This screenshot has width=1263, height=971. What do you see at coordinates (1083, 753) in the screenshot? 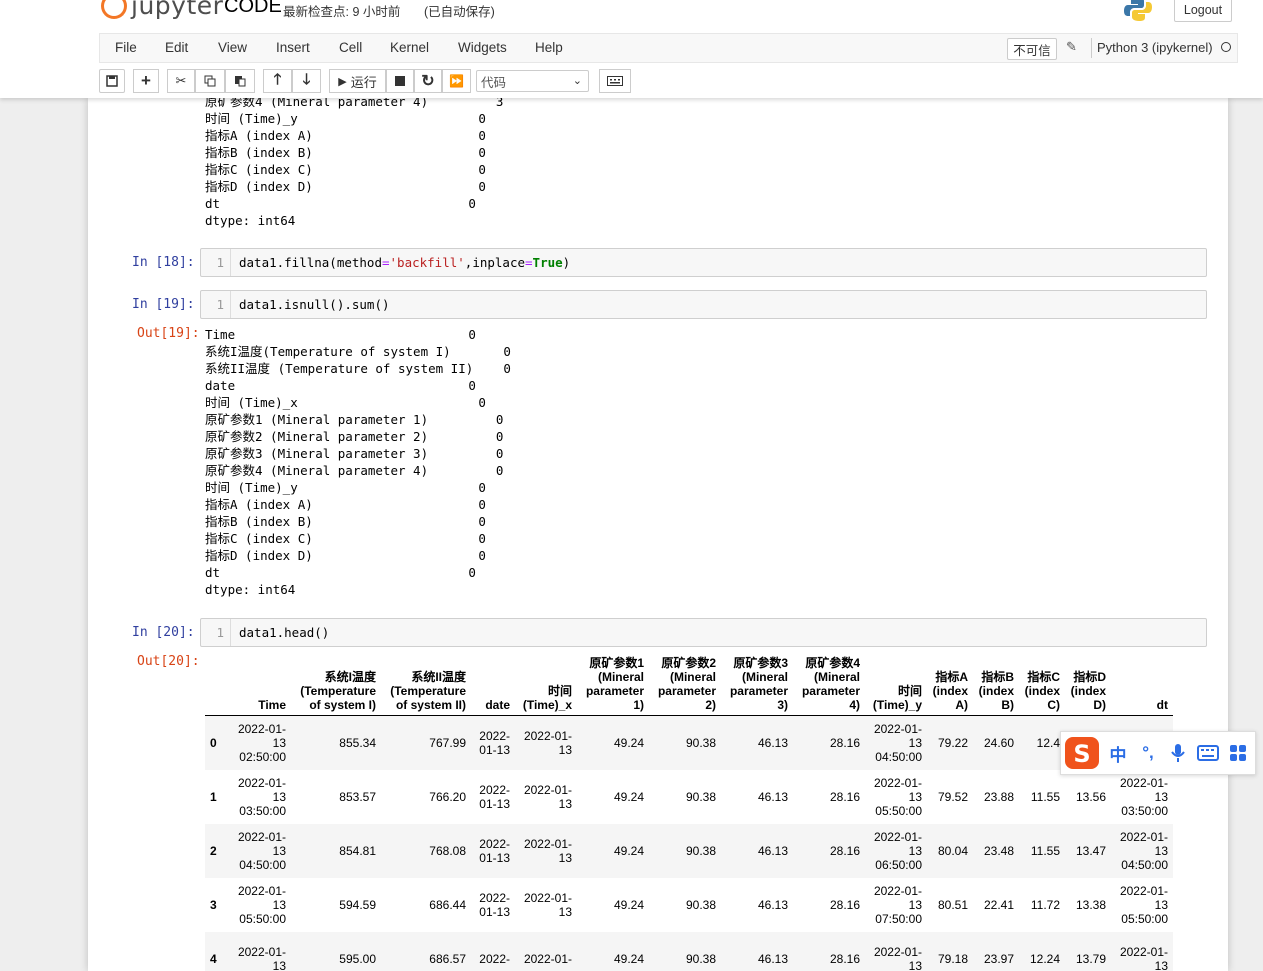
I see `sogou-logo-icon: S` at bounding box center [1083, 753].